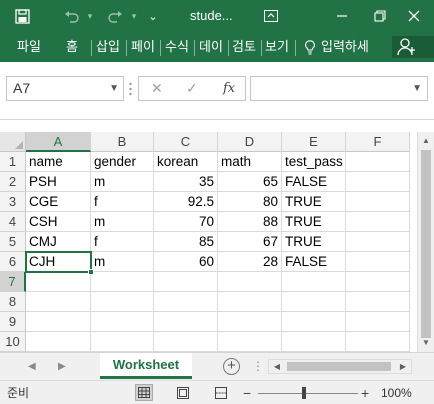 Image resolution: width=434 pixels, height=404 pixels. Describe the element at coordinates (122, 222) in the screenshot. I see `cell-b4: m` at that location.